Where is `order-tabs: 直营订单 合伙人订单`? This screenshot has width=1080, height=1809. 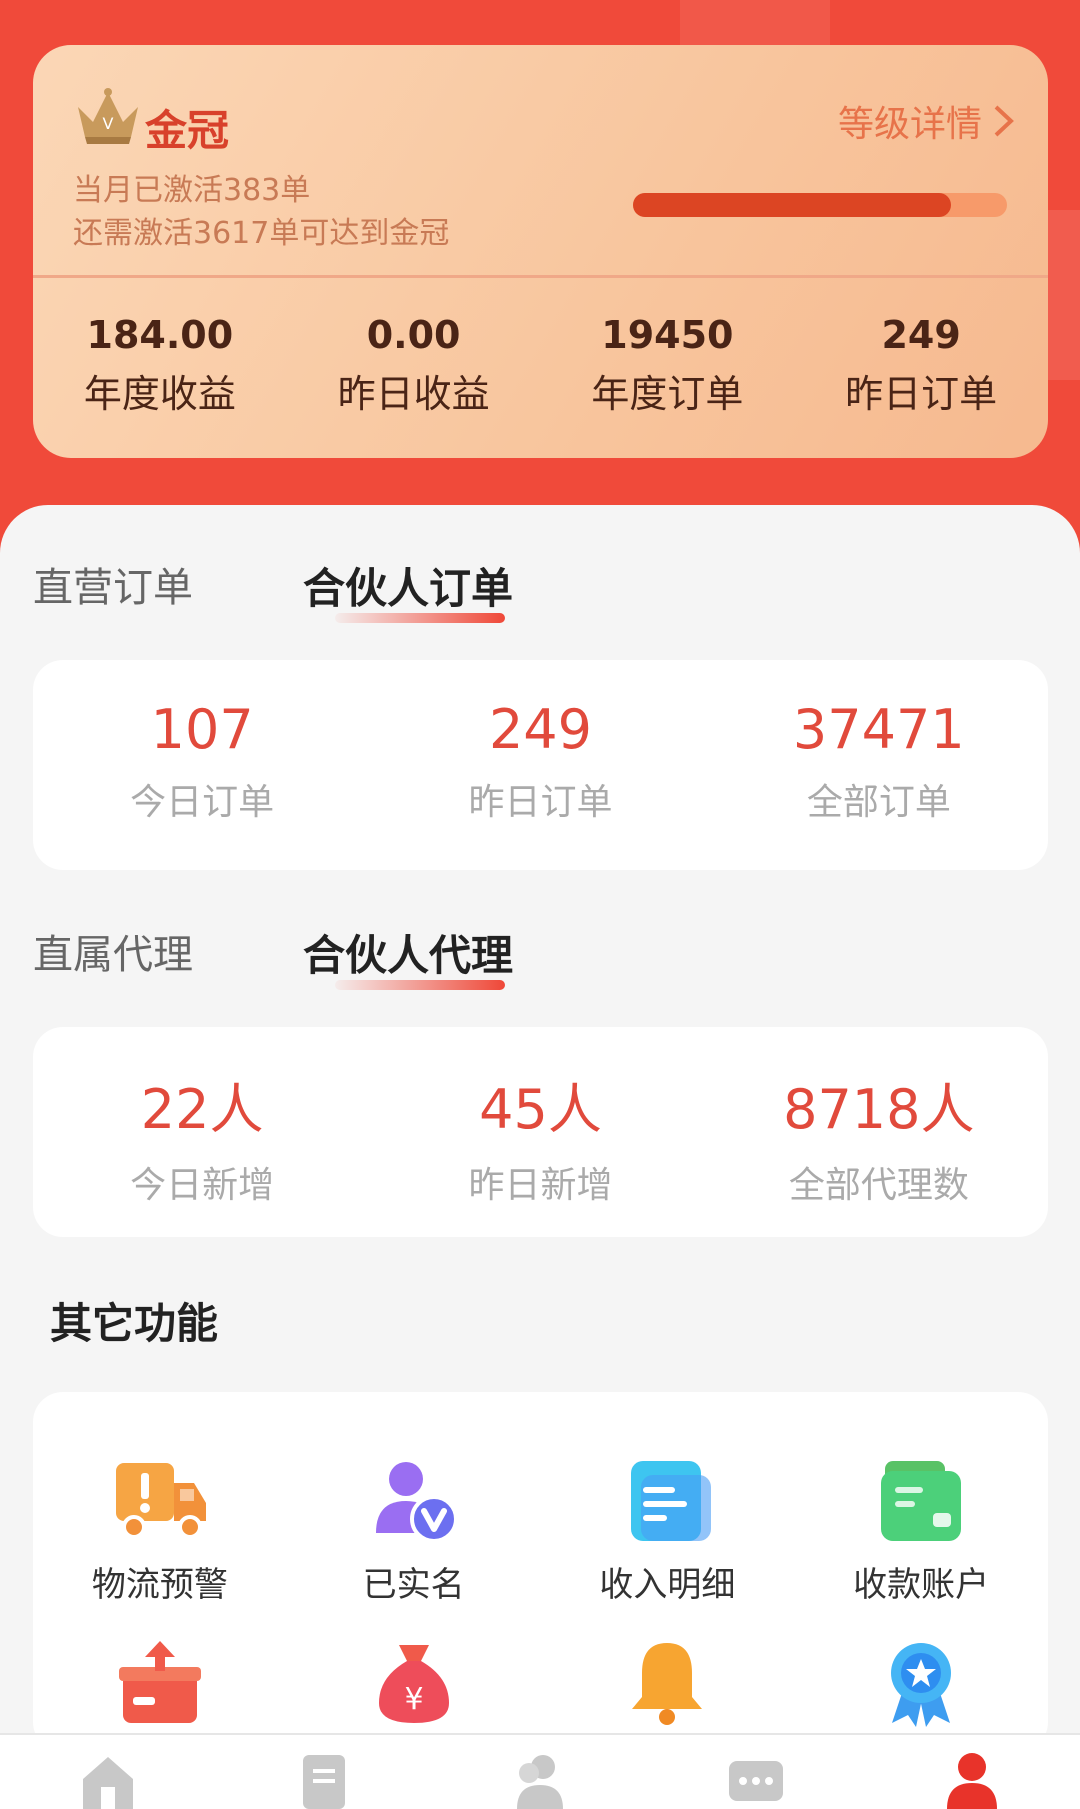 order-tabs: 直营订单 合伙人订单 is located at coordinates (328, 589).